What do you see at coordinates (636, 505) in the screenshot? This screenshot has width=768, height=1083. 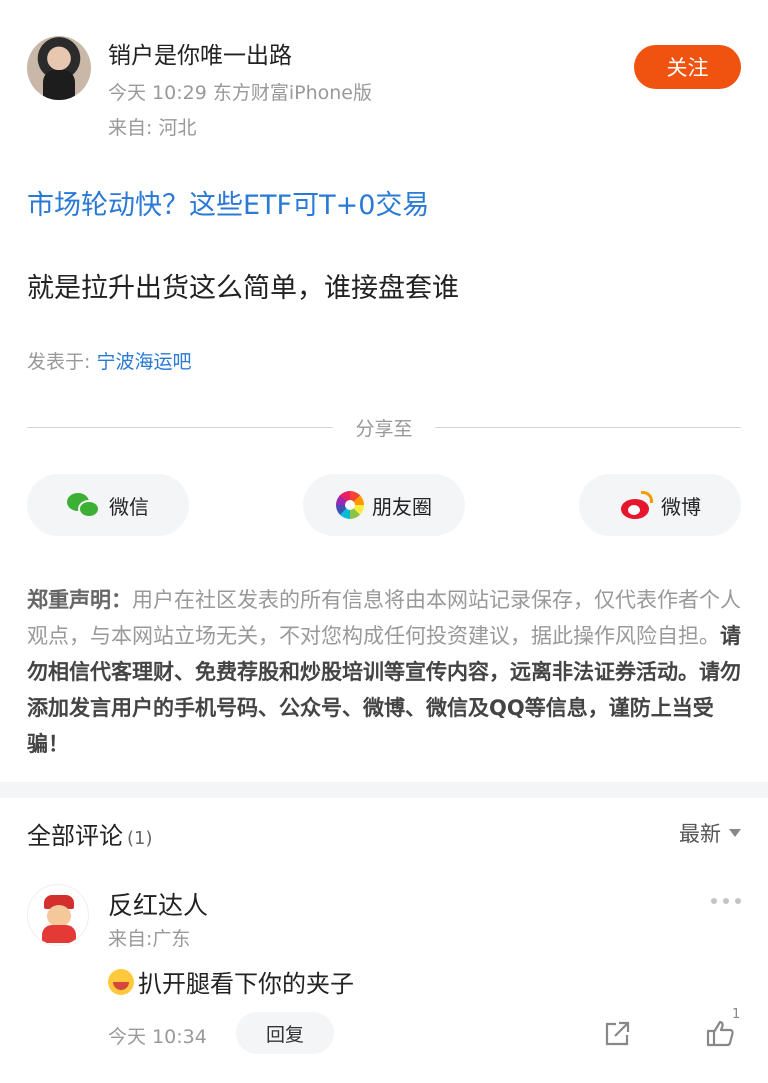 I see `weibo-icon` at bounding box center [636, 505].